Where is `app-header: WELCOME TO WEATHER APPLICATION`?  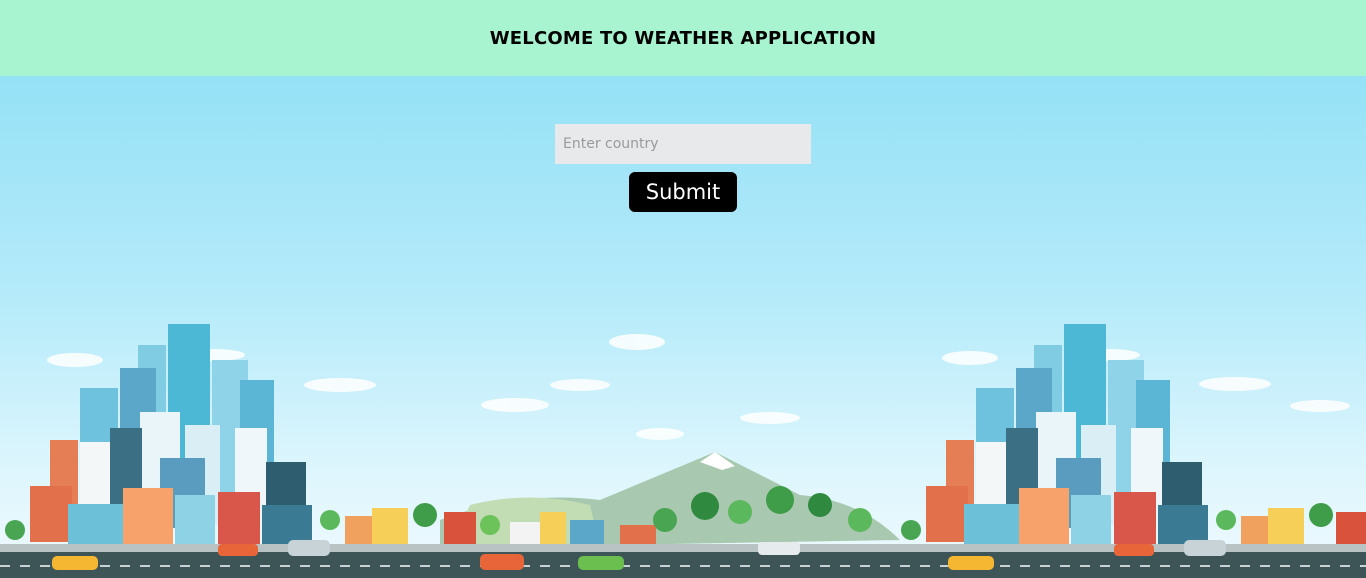
app-header: WELCOME TO WEATHER APPLICATION is located at coordinates (683, 38).